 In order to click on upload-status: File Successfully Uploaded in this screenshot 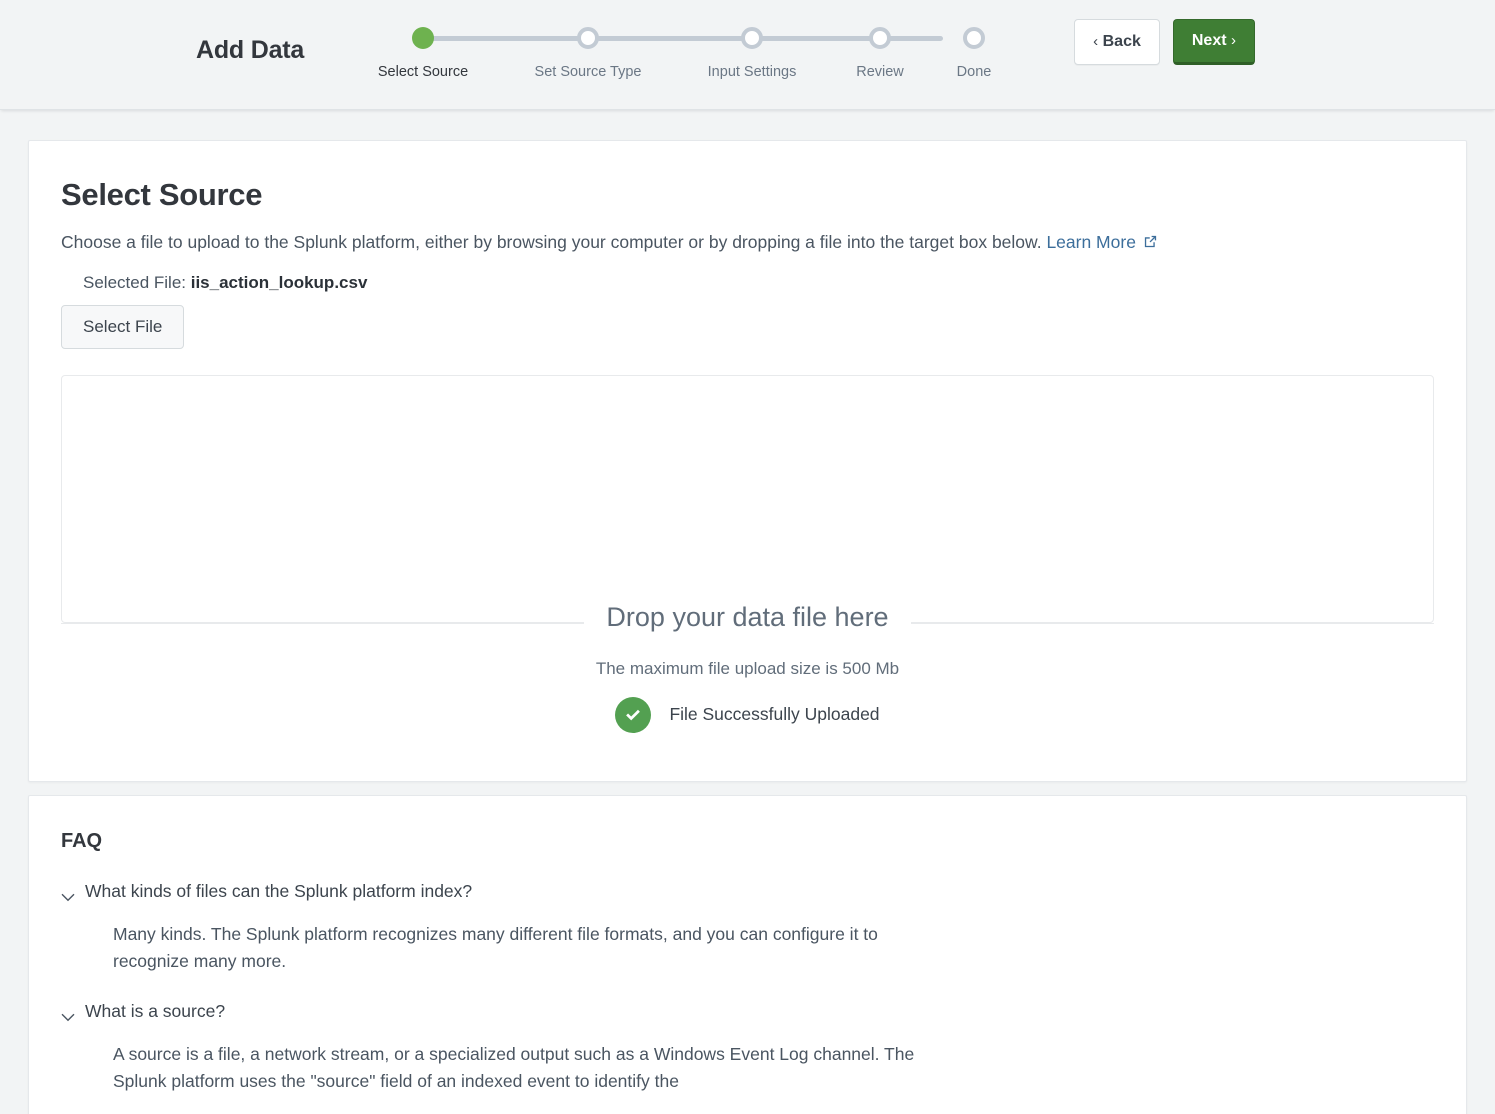, I will do `click(747, 714)`.